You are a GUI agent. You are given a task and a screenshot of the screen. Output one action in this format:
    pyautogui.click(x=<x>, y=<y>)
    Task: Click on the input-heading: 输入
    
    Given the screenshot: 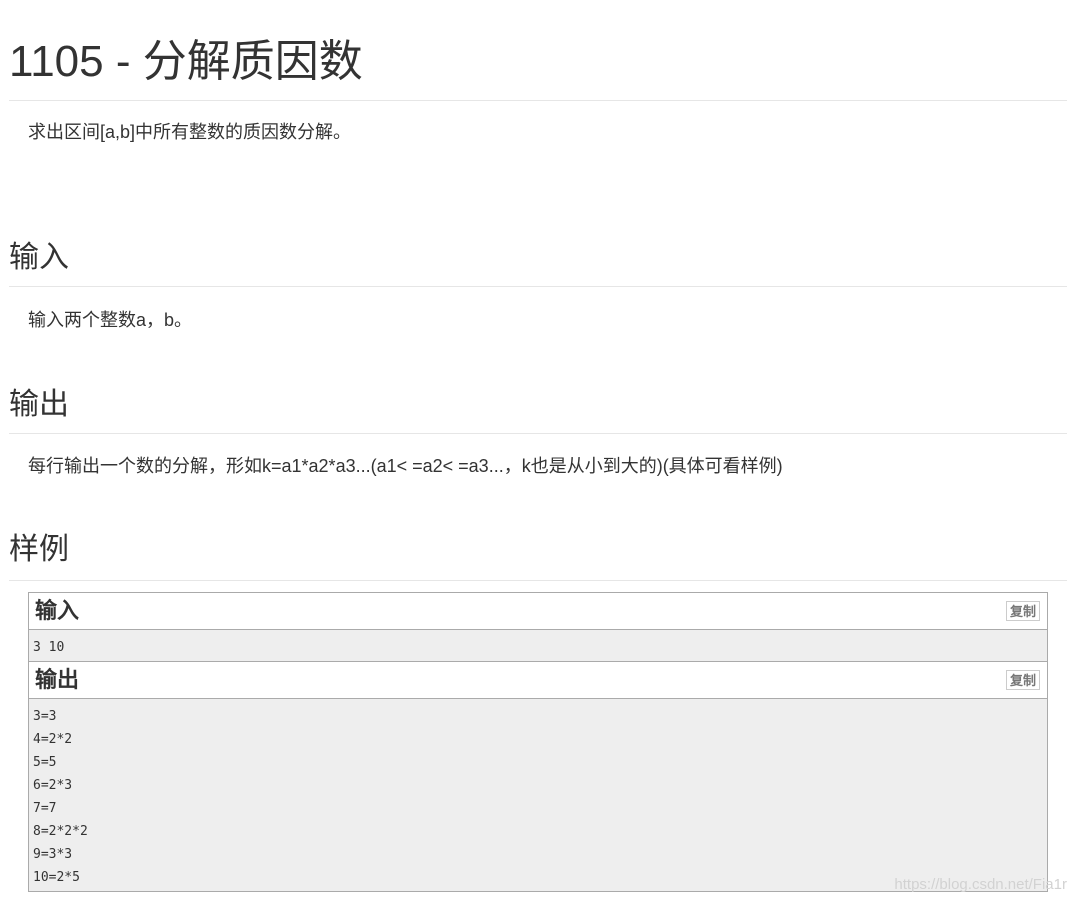 What is the action you would take?
    pyautogui.click(x=39, y=257)
    